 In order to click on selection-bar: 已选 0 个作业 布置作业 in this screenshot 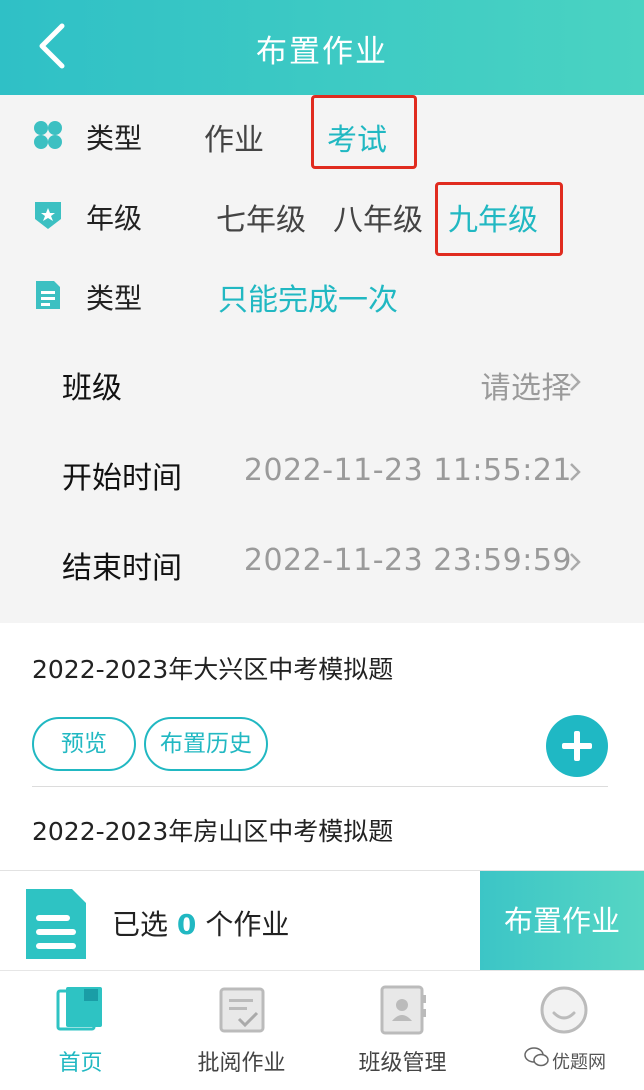, I will do `click(322, 920)`.